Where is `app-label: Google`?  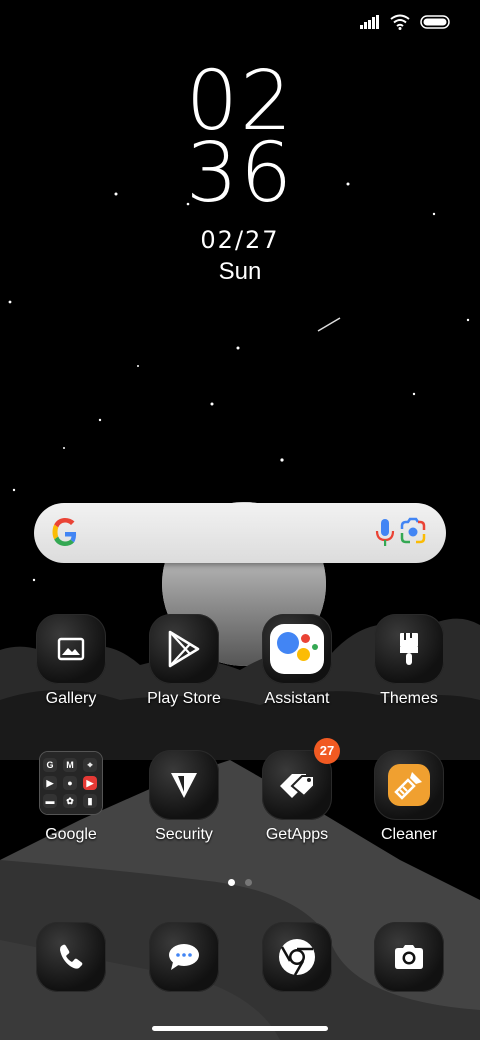
app-label: Google is located at coordinates (71, 834).